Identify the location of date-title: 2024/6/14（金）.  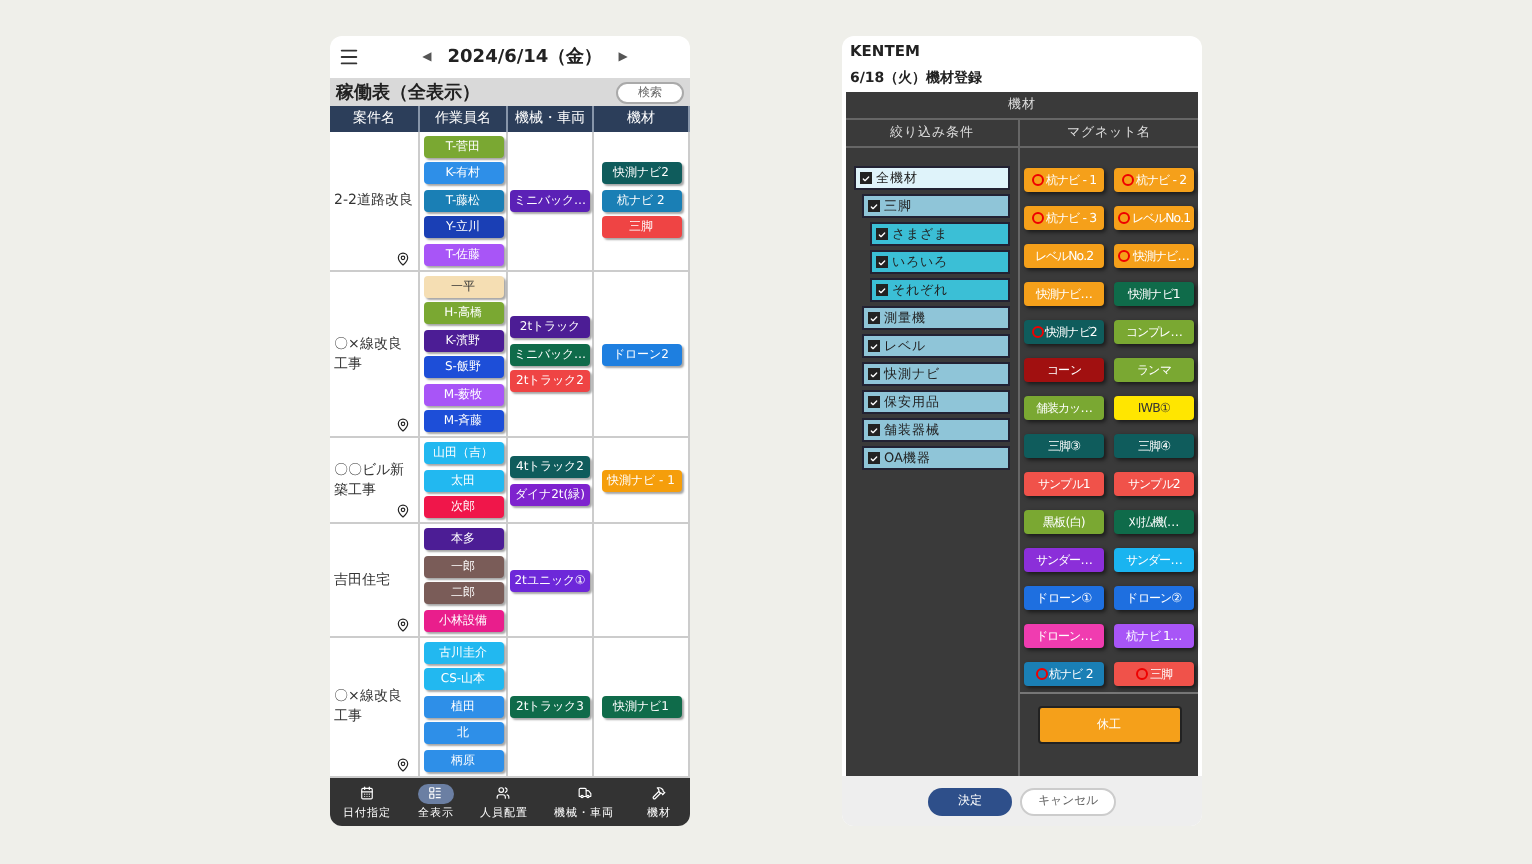
(525, 58).